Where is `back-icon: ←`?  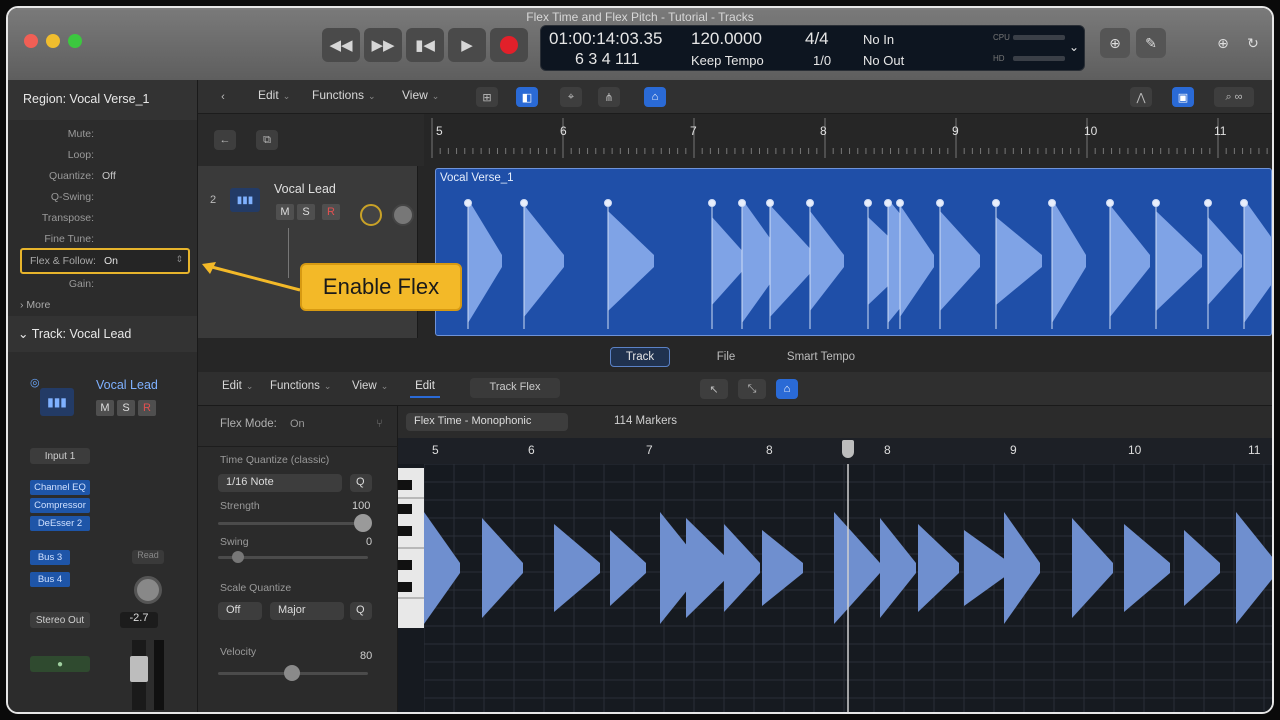
back-icon: ← is located at coordinates (225, 140).